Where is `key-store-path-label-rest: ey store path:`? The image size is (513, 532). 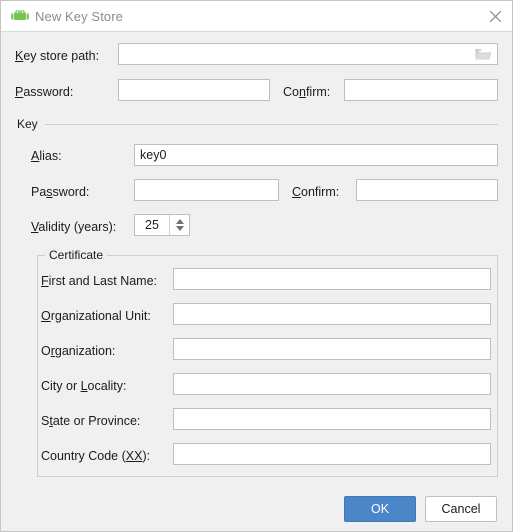 key-store-path-label-rest: ey store path: is located at coordinates (61, 56).